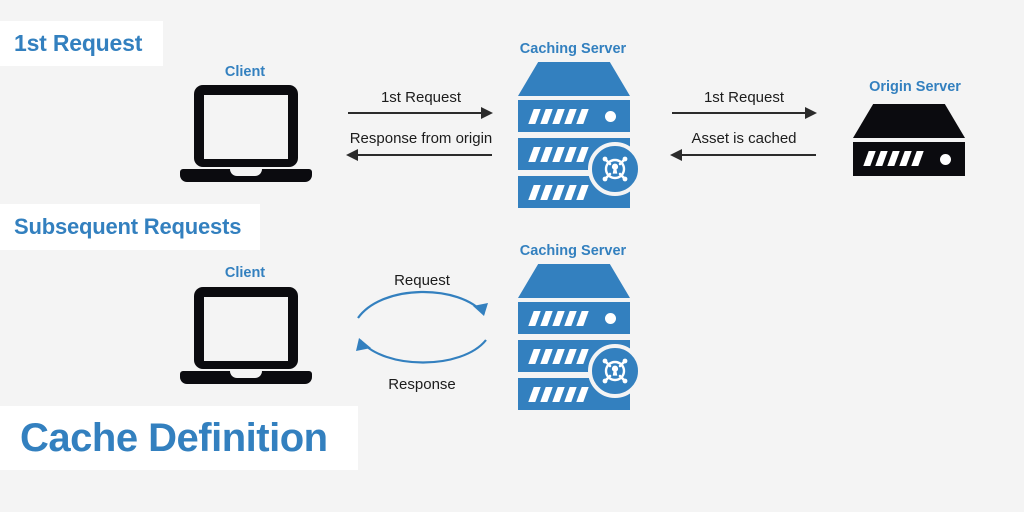 The width and height of the screenshot is (1024, 512). Describe the element at coordinates (78, 43) in the screenshot. I see `section-banner-first-request-label: 1st Request` at that location.